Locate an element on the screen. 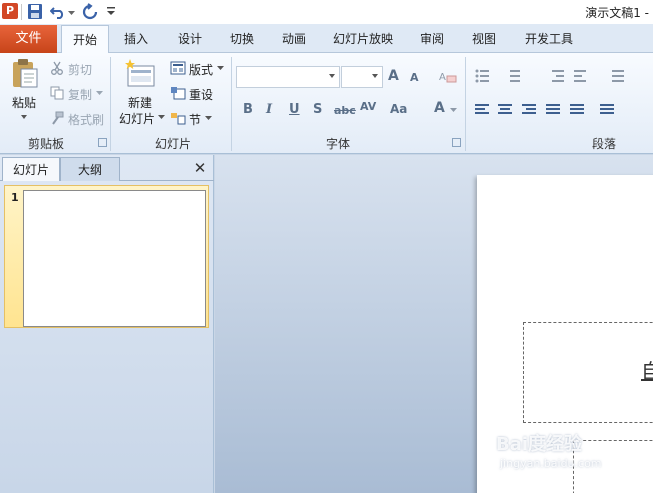 The image size is (653, 493). slide-thumbnail-selected: 1 is located at coordinates (106, 256).